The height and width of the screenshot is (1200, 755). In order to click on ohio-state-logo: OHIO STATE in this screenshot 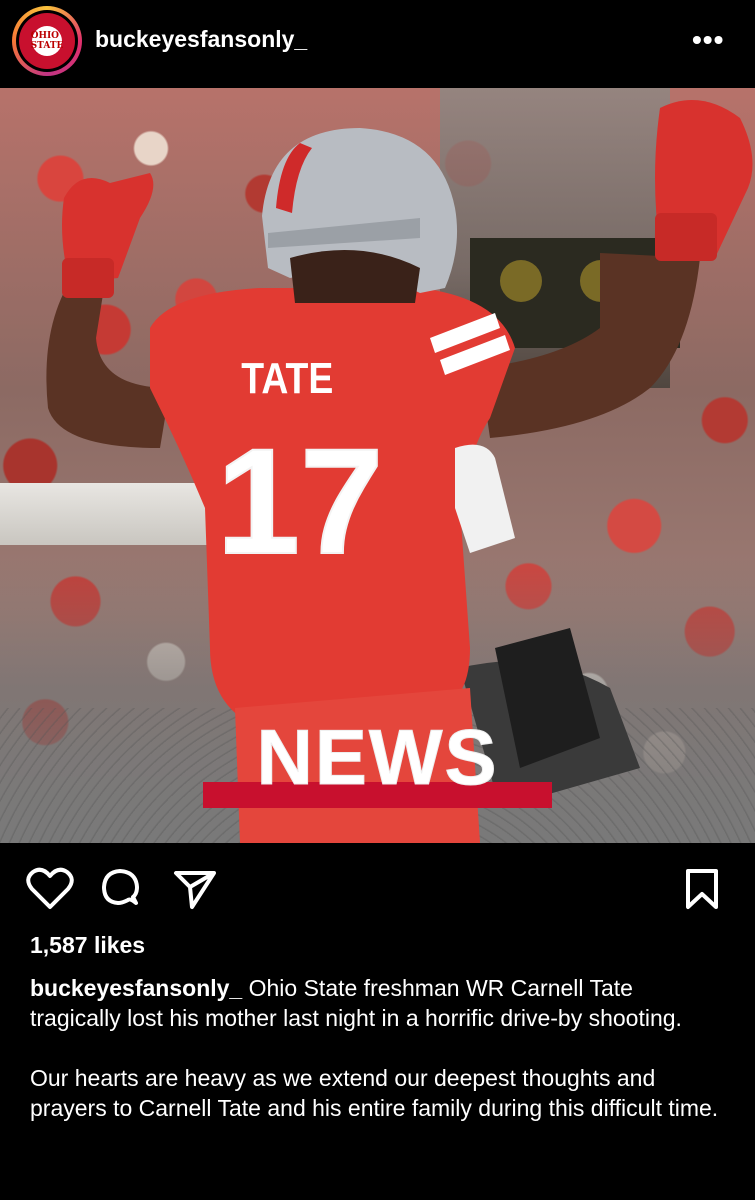, I will do `click(47, 41)`.